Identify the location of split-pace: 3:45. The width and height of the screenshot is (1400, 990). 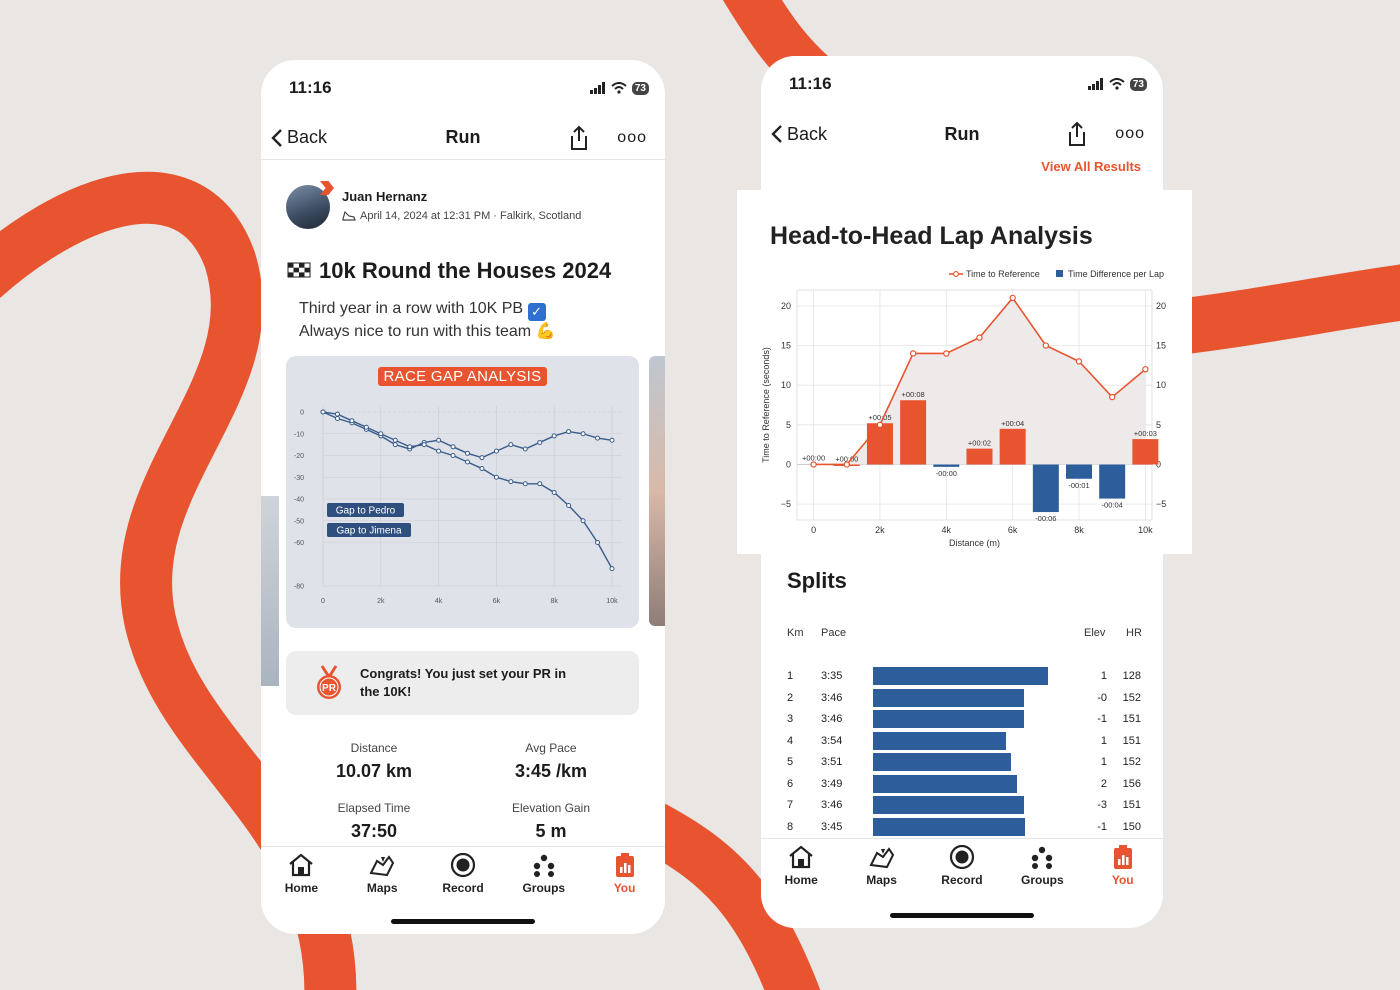
(832, 826).